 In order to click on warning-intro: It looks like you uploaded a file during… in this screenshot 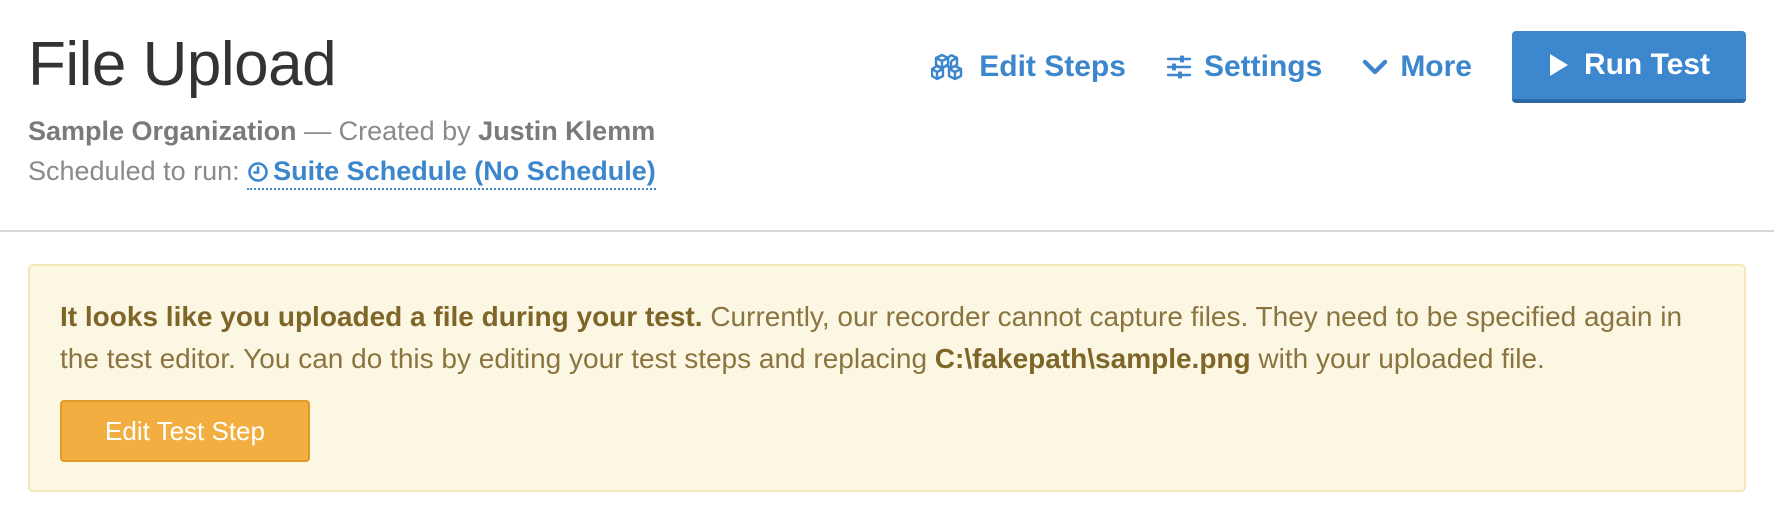, I will do `click(381, 316)`.